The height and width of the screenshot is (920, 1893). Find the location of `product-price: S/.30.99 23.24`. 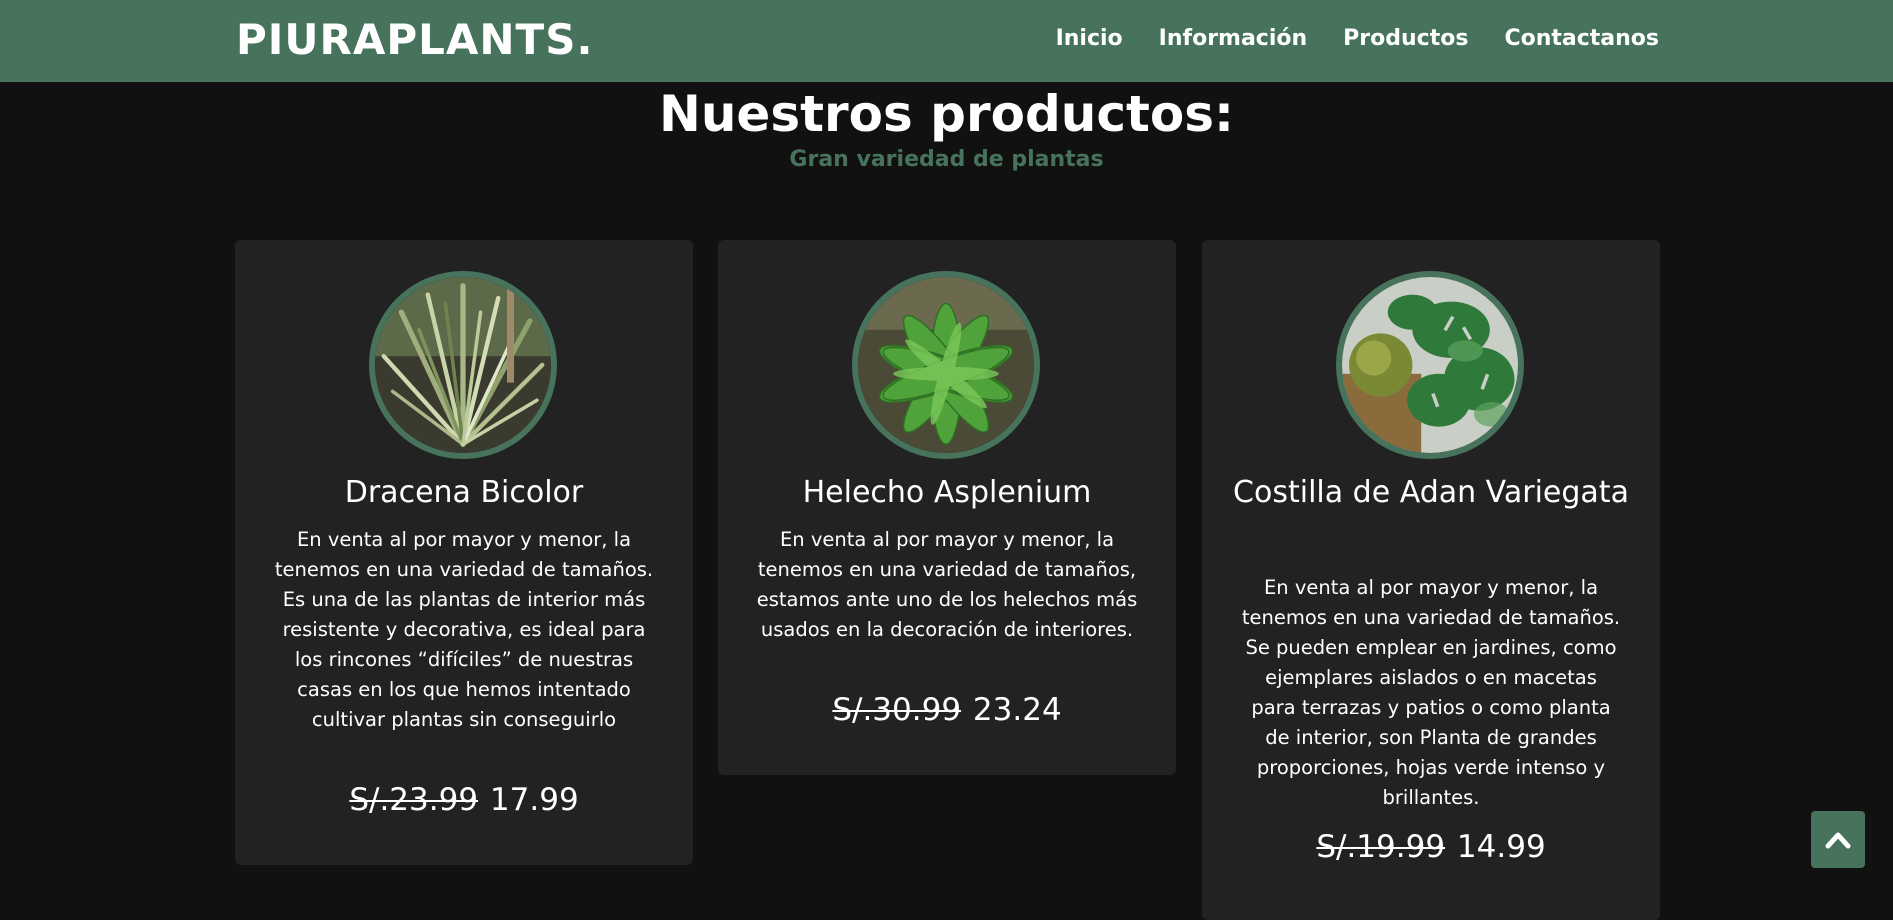

product-price: S/.30.99 23.24 is located at coordinates (947, 710).